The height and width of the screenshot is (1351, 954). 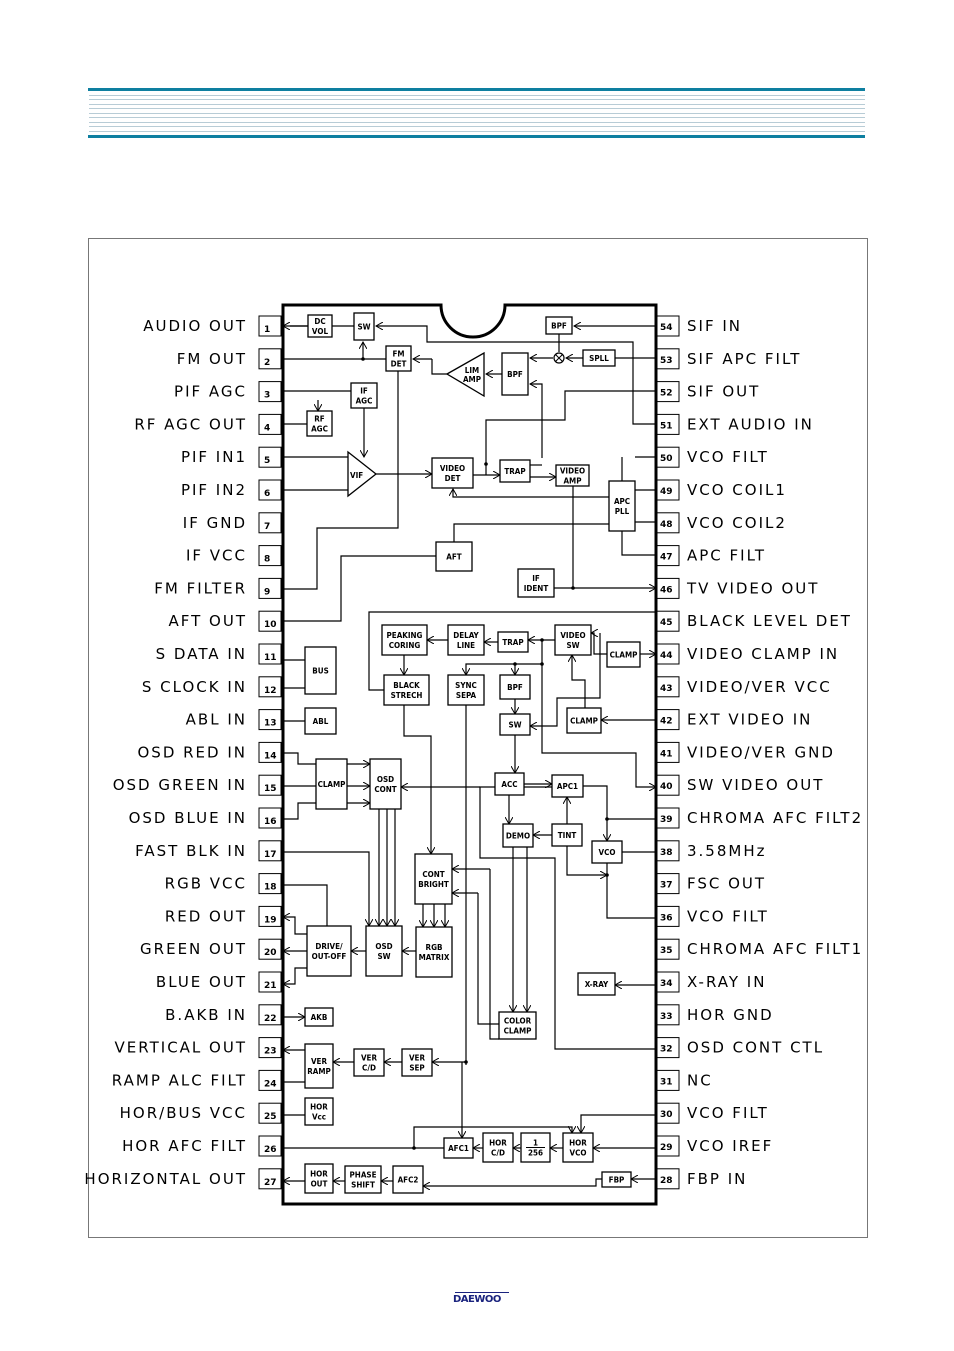 I want to click on pin-number: 3, so click(x=267, y=396).